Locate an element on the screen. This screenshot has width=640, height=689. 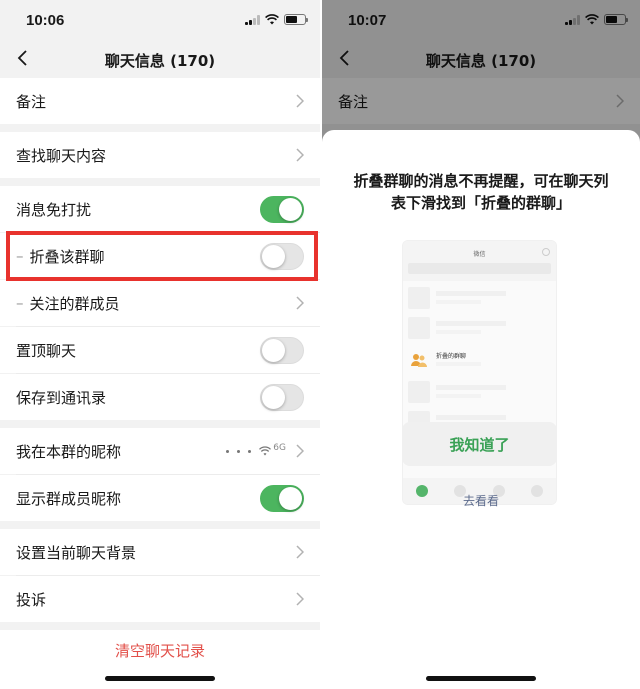
chat-background-label: 设置当前聊天背景 is located at coordinates (76, 552).